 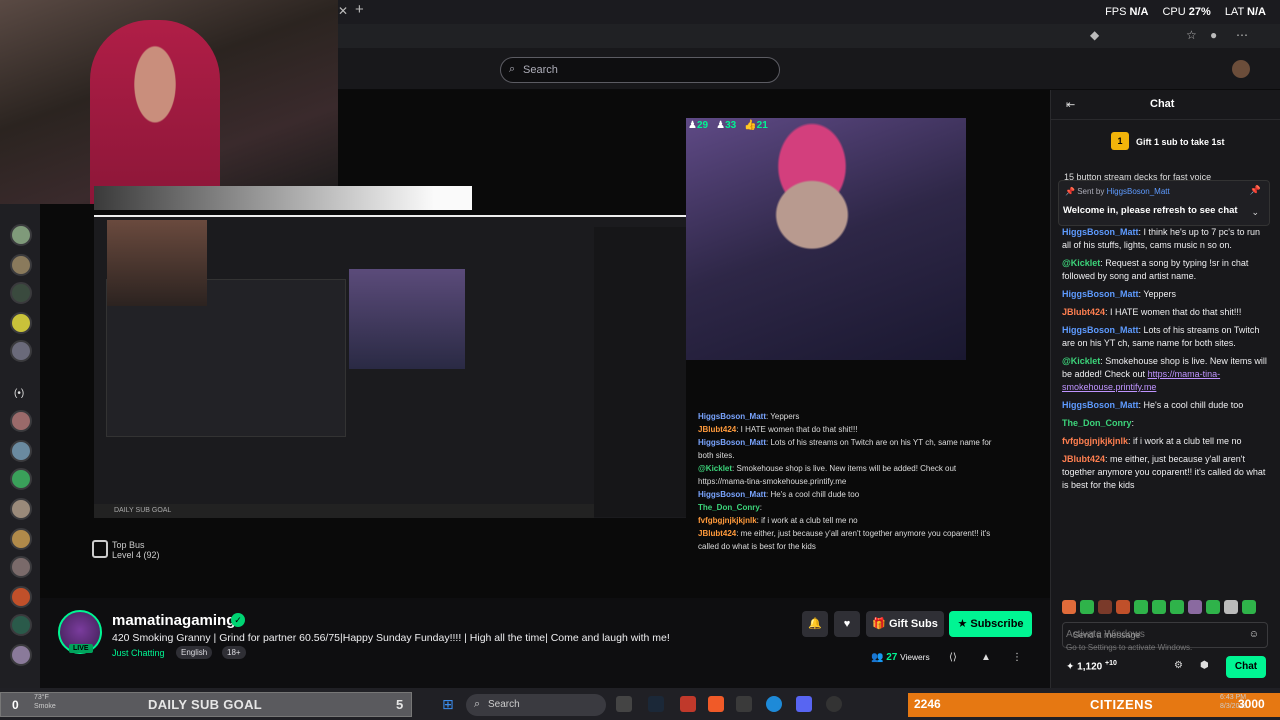 What do you see at coordinates (45, 702) in the screenshot?
I see `weather-widget: 73°F Smoke` at bounding box center [45, 702].